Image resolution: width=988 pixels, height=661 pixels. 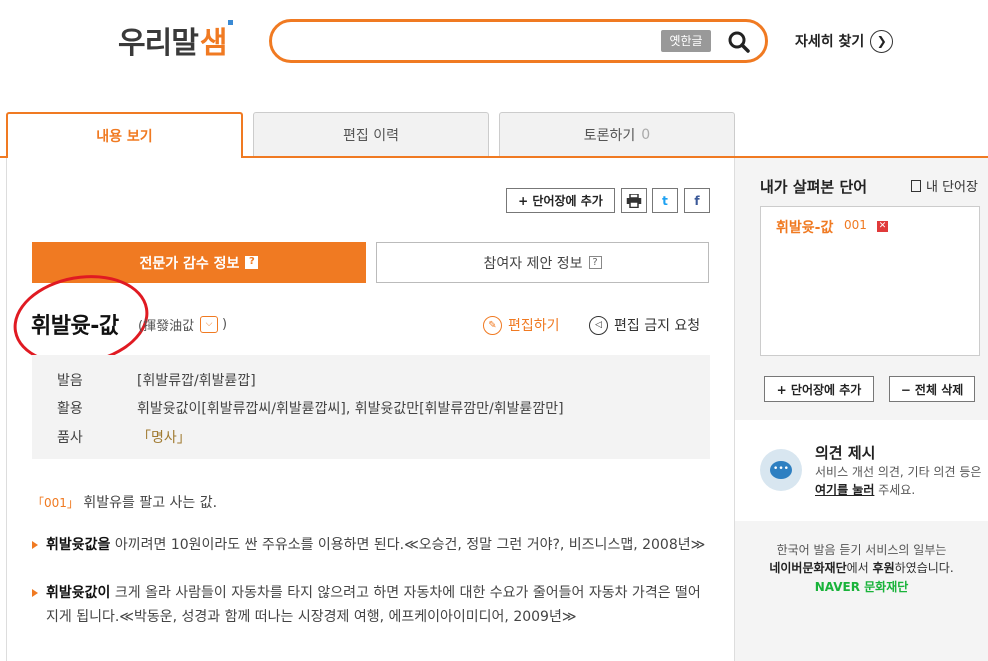 What do you see at coordinates (882, 41) in the screenshot?
I see `chevron-right-icon: ❯` at bounding box center [882, 41].